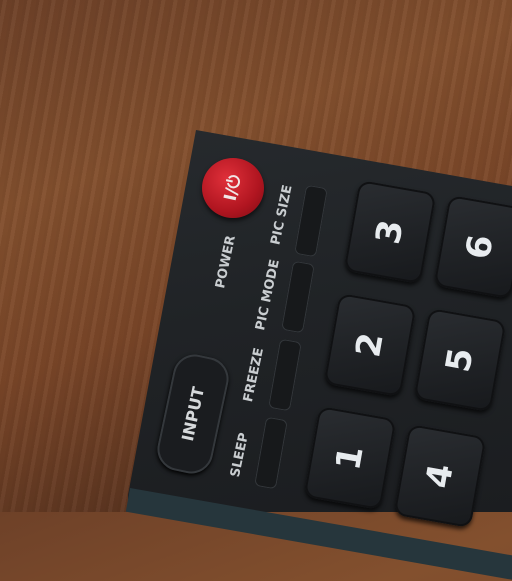 The image size is (512, 581). I want to click on key-label: 1, so click(350, 458).